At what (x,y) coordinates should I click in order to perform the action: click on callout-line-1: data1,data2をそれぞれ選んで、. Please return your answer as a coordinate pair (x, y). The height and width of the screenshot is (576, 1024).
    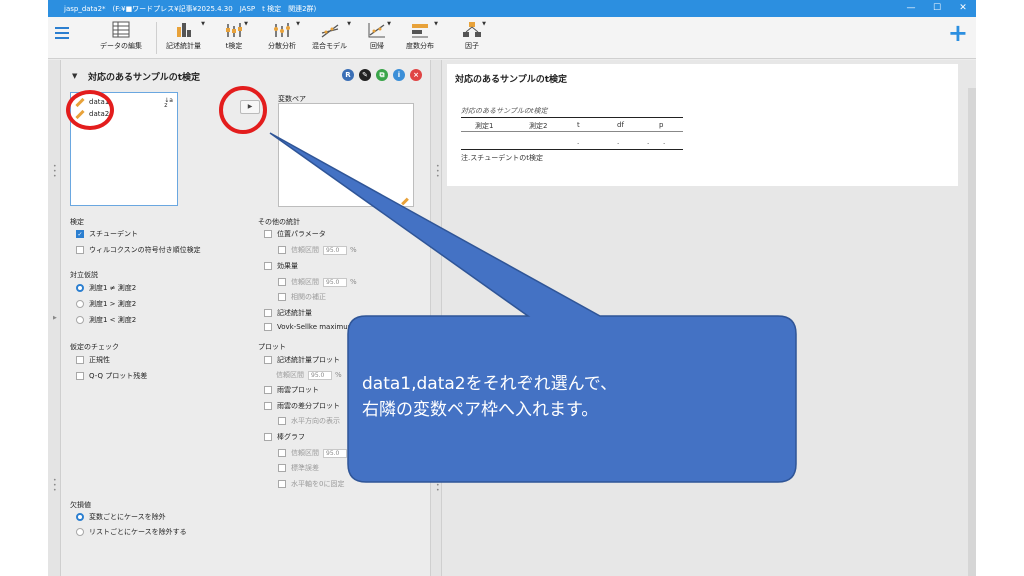
    Looking at the image, I should click on (490, 384).